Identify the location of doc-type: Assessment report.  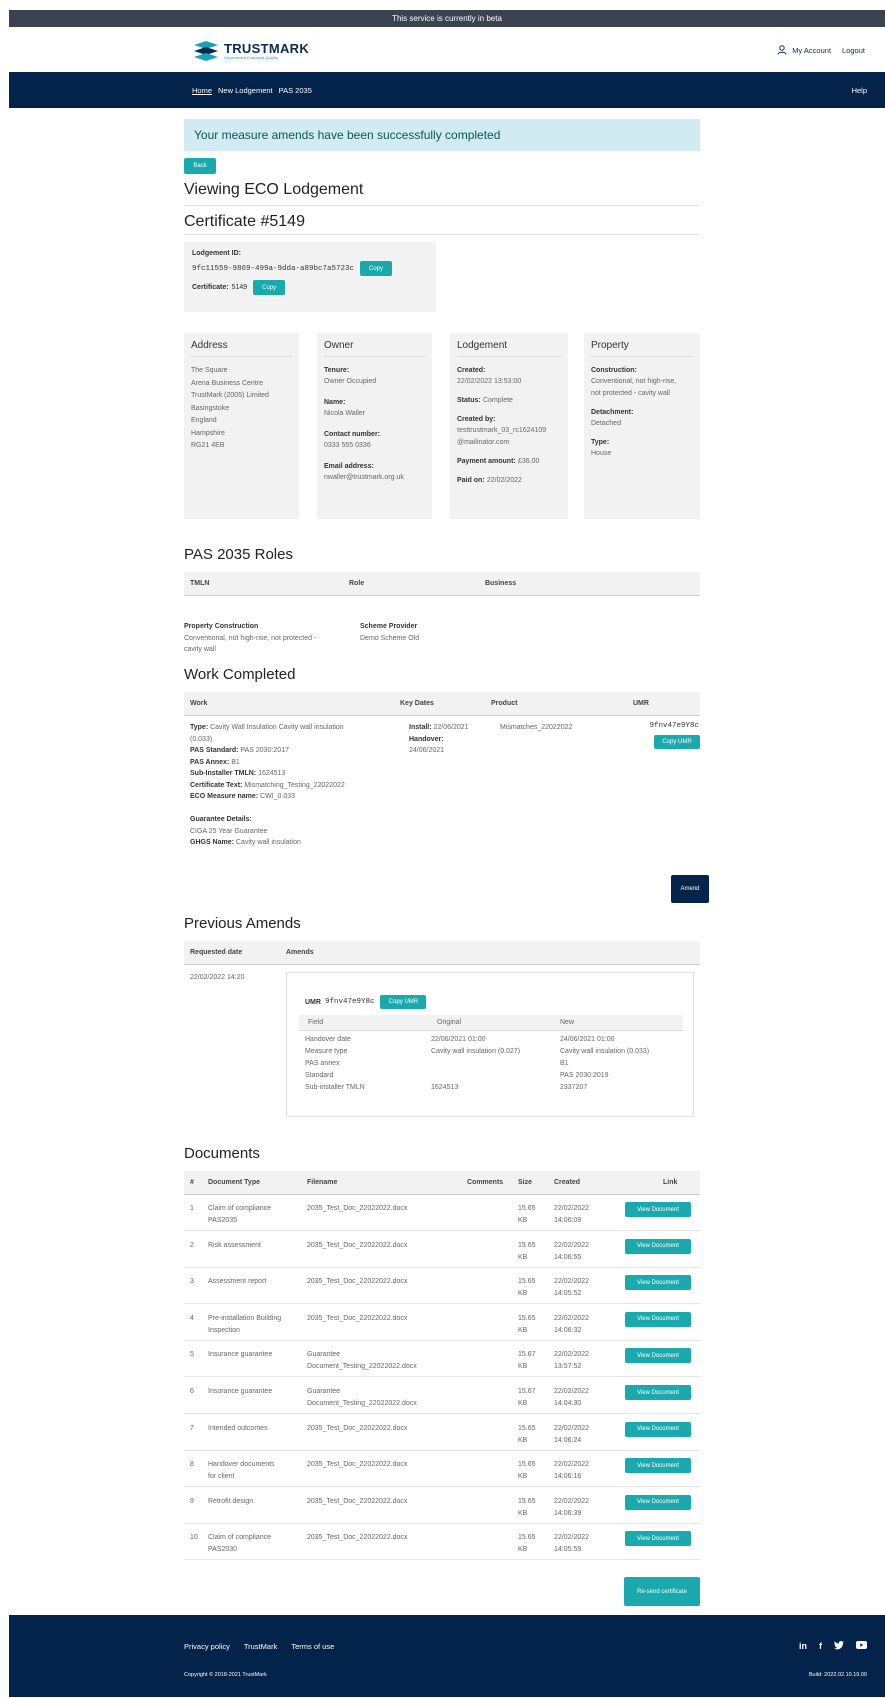
(237, 1282).